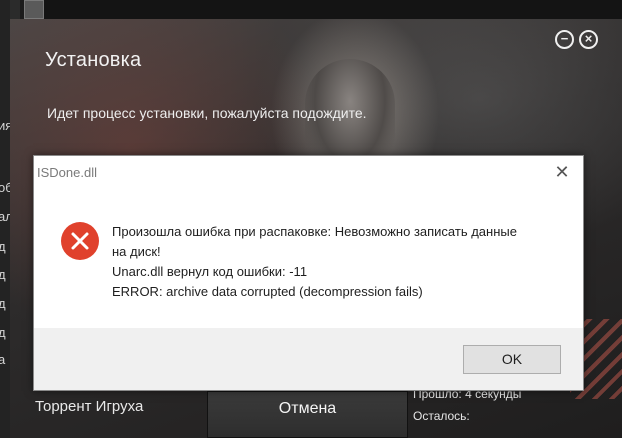 The width and height of the screenshot is (622, 438). I want to click on background-left-panel: ия об ал д д д д а, so click(5, 219).